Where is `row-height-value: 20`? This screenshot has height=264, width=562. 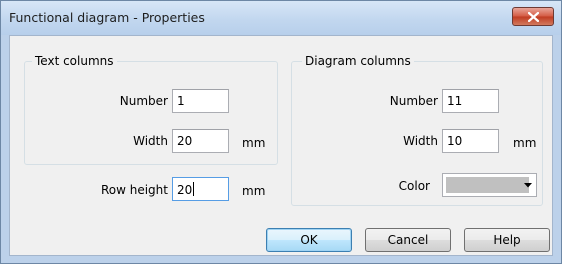 row-height-value: 20 is located at coordinates (185, 190).